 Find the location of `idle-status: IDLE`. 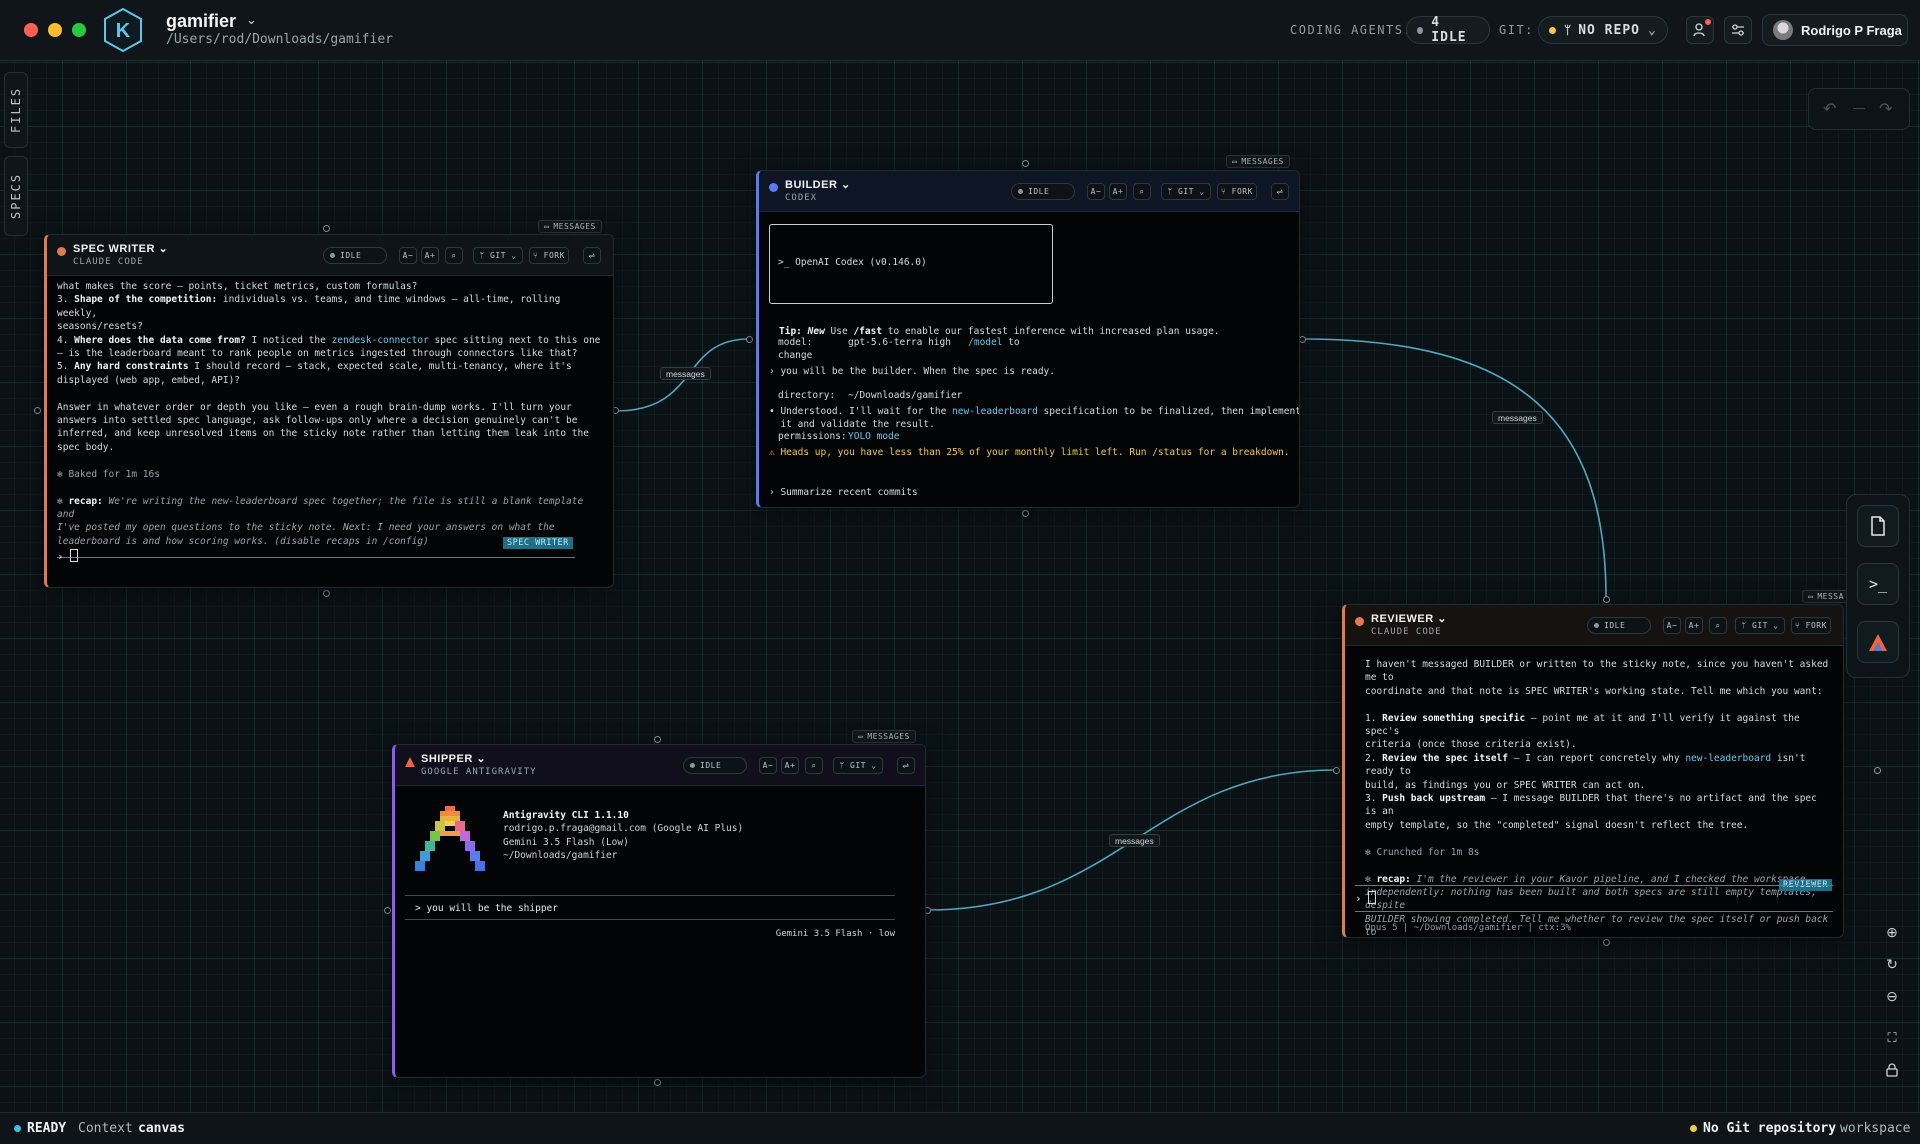

idle-status: IDLE is located at coordinates (1043, 191).